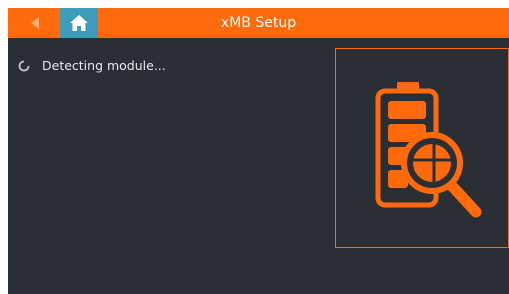  What do you see at coordinates (24, 65) in the screenshot?
I see `loading-spinner-icon` at bounding box center [24, 65].